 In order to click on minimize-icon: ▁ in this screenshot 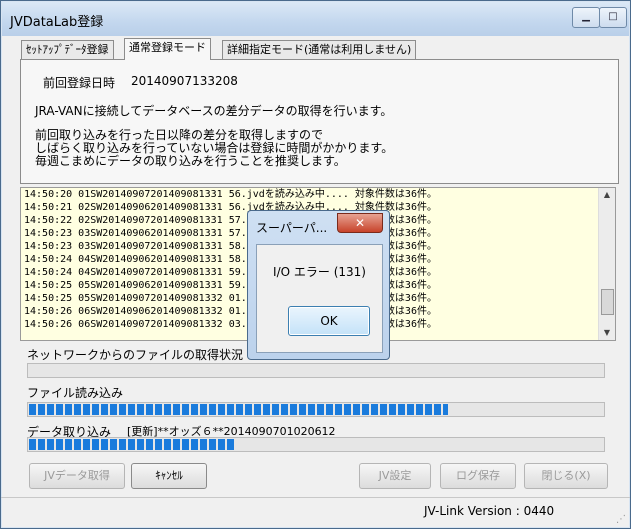, I will do `click(586, 16)`.